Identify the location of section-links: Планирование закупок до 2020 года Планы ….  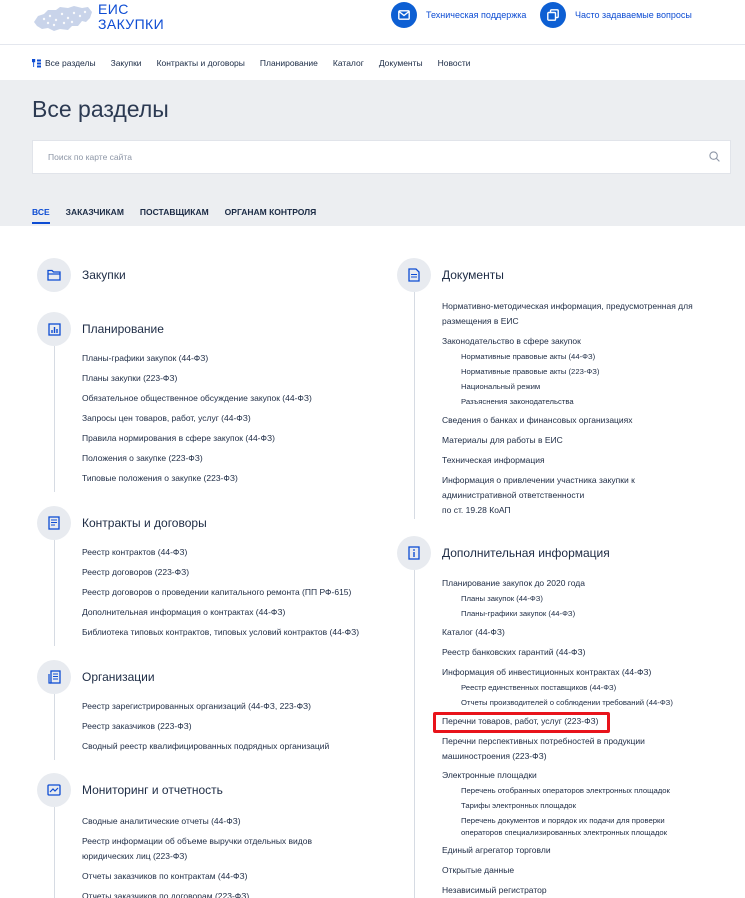
(543, 734).